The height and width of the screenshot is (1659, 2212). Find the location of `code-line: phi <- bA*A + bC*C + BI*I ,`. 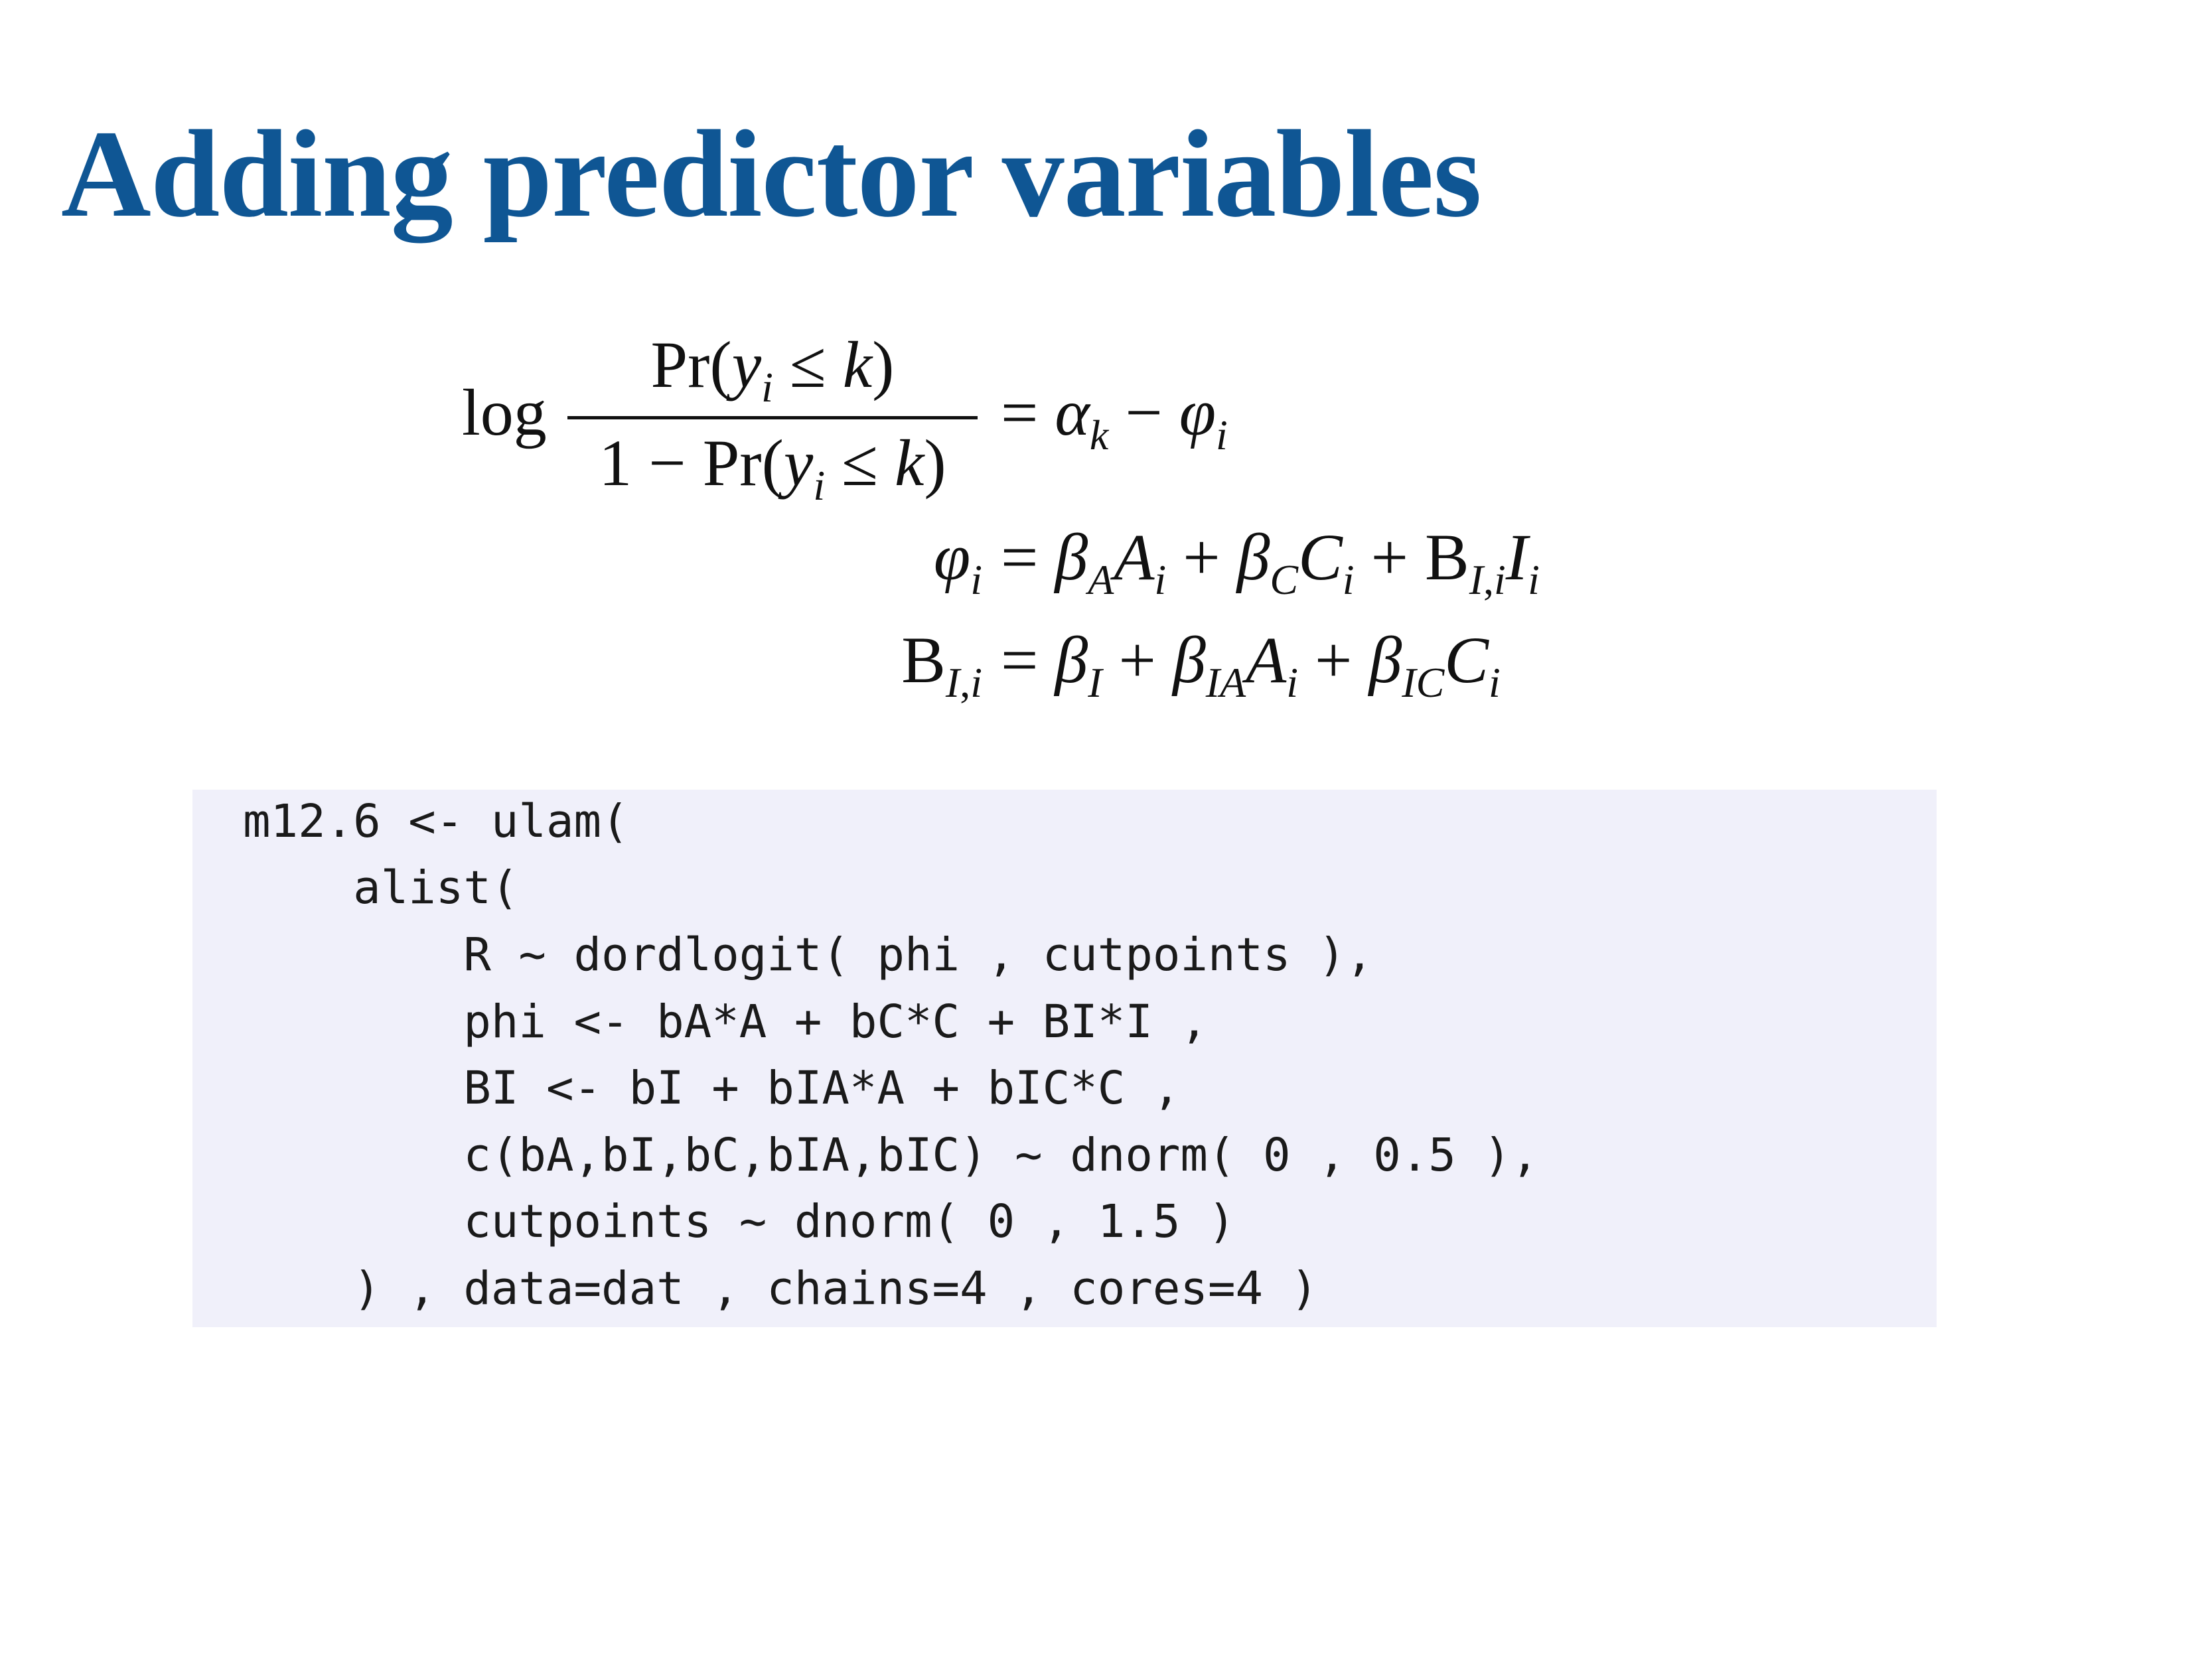

code-line: phi <- bA*A + bC*C + BI*I , is located at coordinates (726, 1021).